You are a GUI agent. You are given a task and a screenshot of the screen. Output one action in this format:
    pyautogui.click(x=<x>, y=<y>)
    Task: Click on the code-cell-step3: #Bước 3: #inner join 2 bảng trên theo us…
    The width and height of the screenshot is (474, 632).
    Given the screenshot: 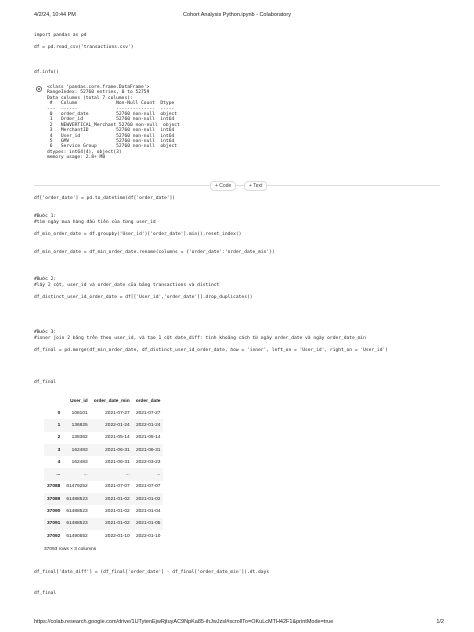 What is the action you would take?
    pyautogui.click(x=211, y=342)
    